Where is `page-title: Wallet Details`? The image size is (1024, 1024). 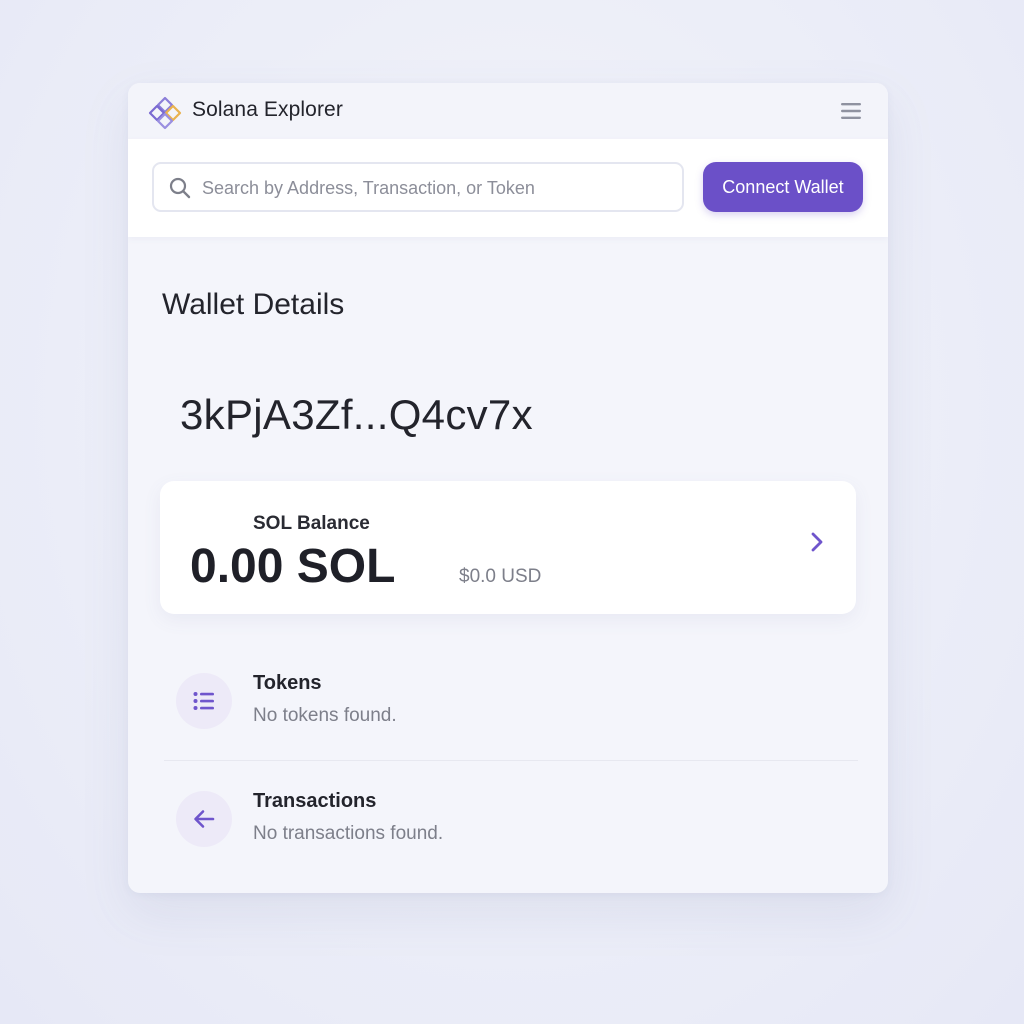 page-title: Wallet Details is located at coordinates (253, 304).